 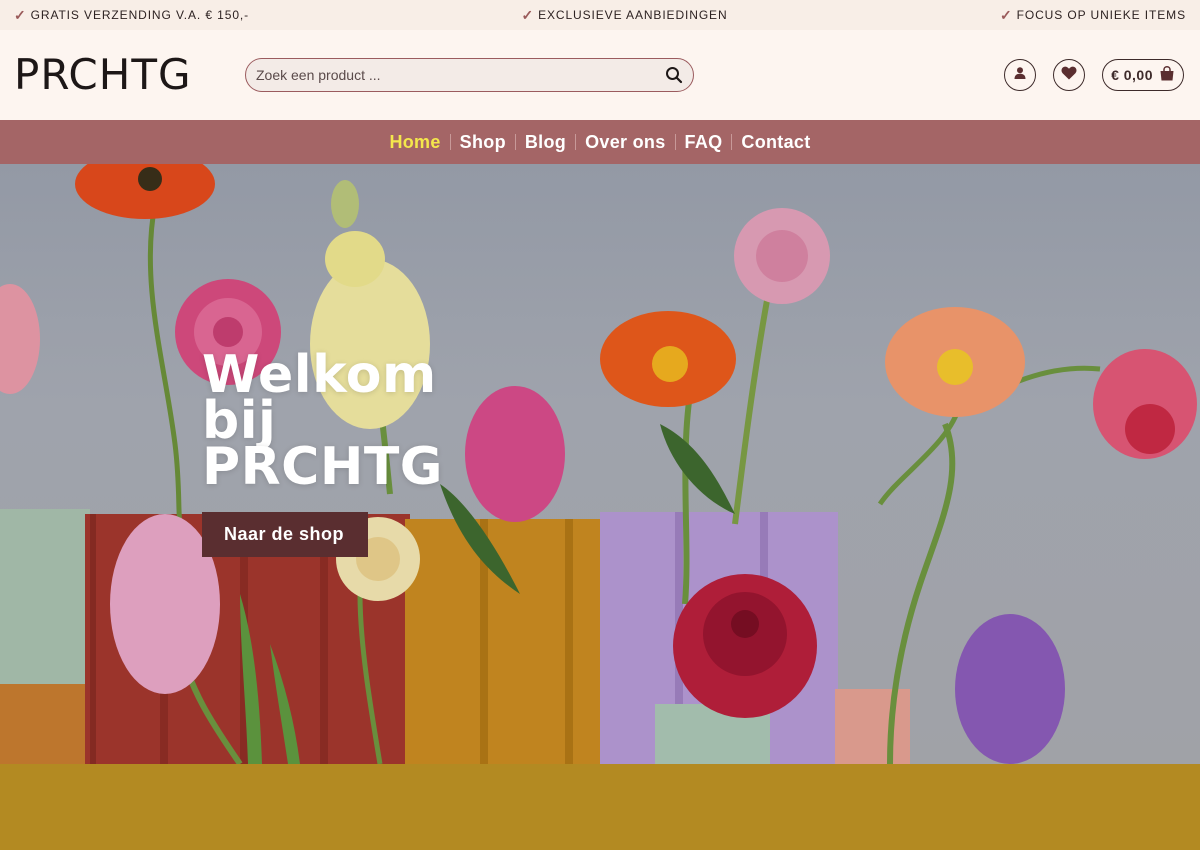 What do you see at coordinates (460, 75) in the screenshot?
I see `search-input` at bounding box center [460, 75].